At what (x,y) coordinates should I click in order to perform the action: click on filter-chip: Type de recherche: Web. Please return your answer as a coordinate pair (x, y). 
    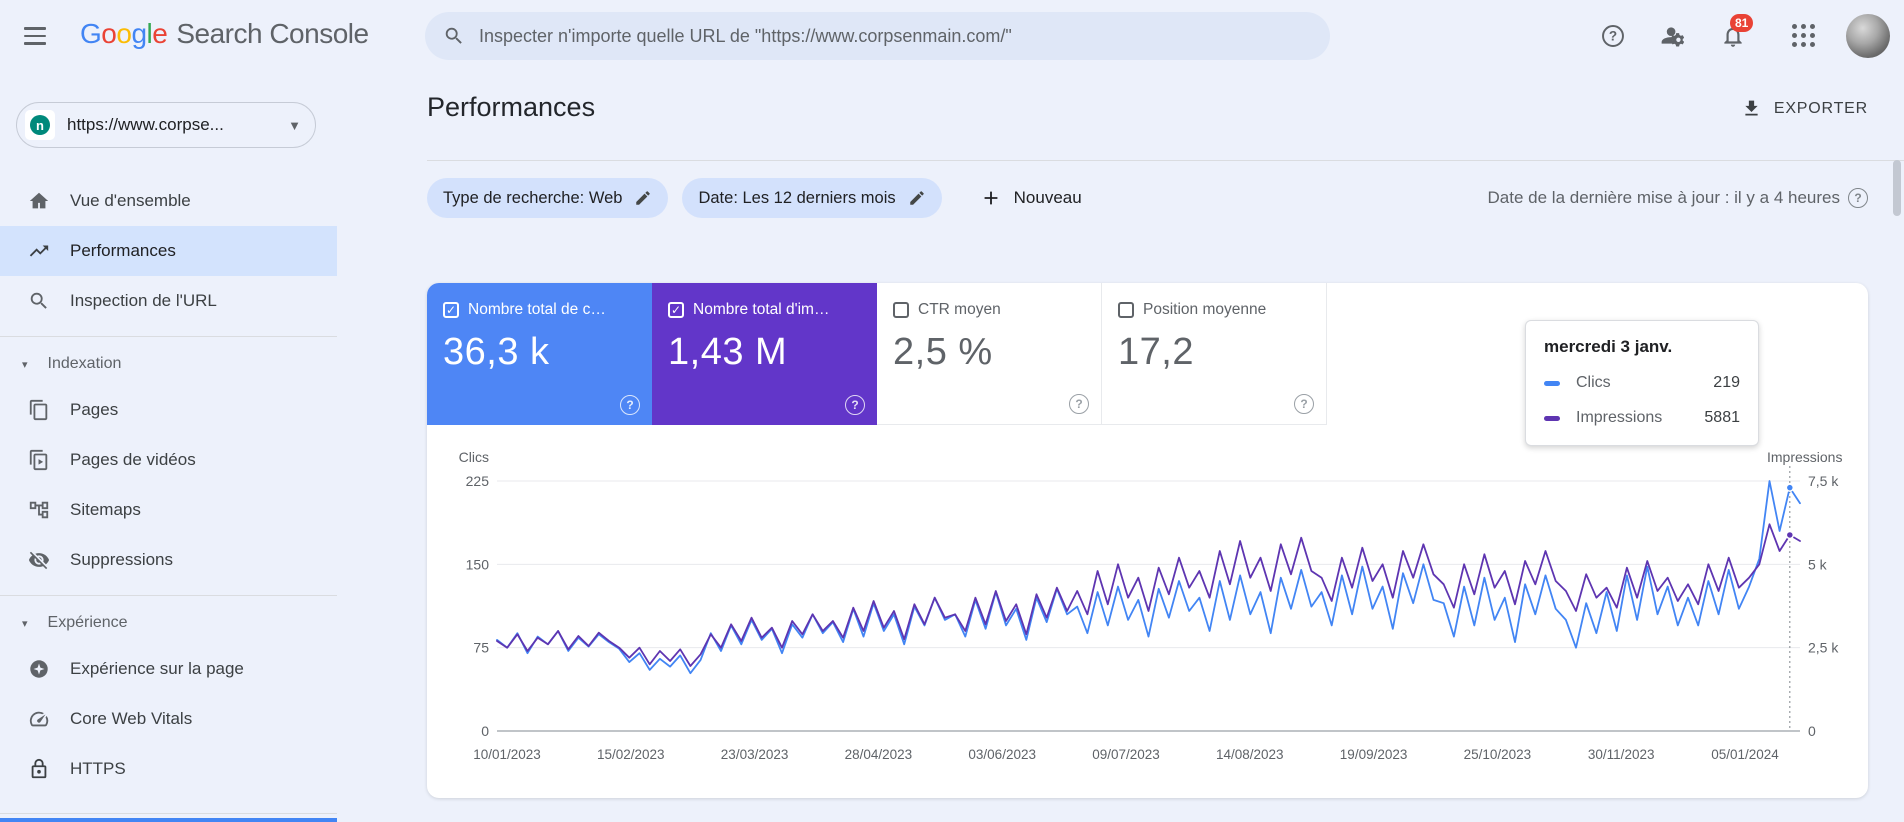
    Looking at the image, I should click on (548, 198).